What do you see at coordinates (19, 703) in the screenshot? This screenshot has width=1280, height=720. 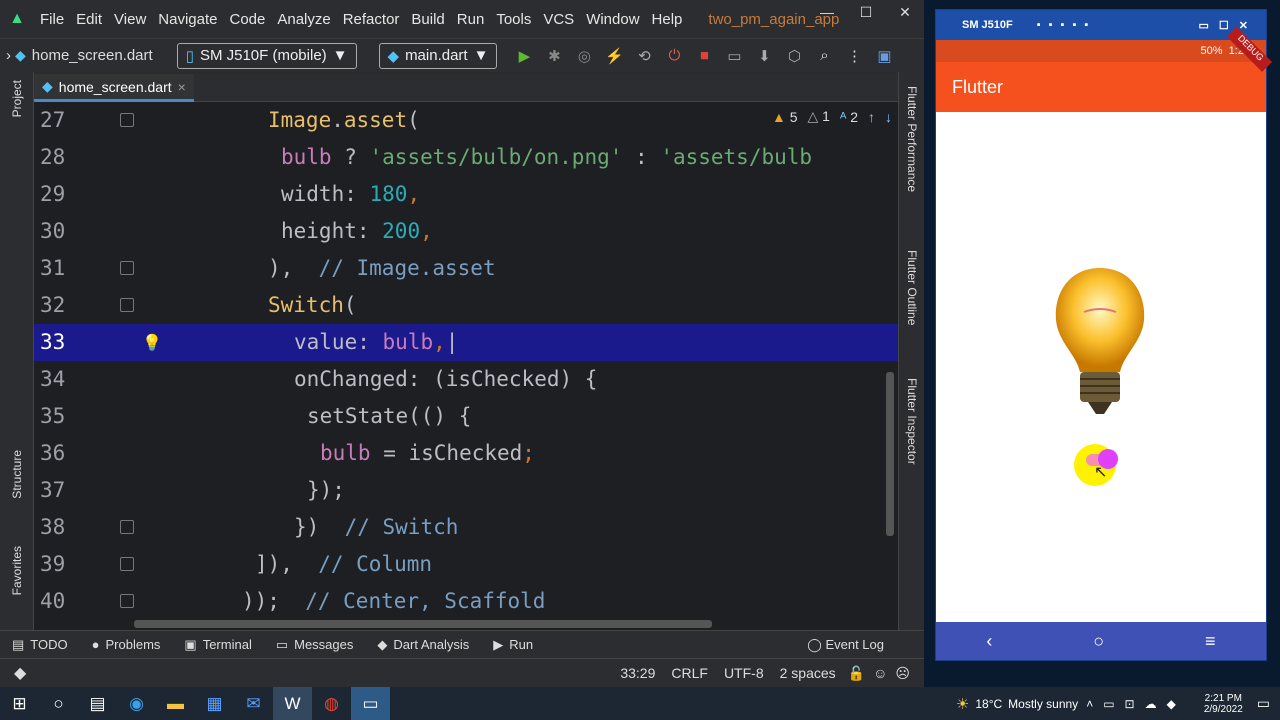 I see `windows-start-icon: ⊞` at bounding box center [19, 703].